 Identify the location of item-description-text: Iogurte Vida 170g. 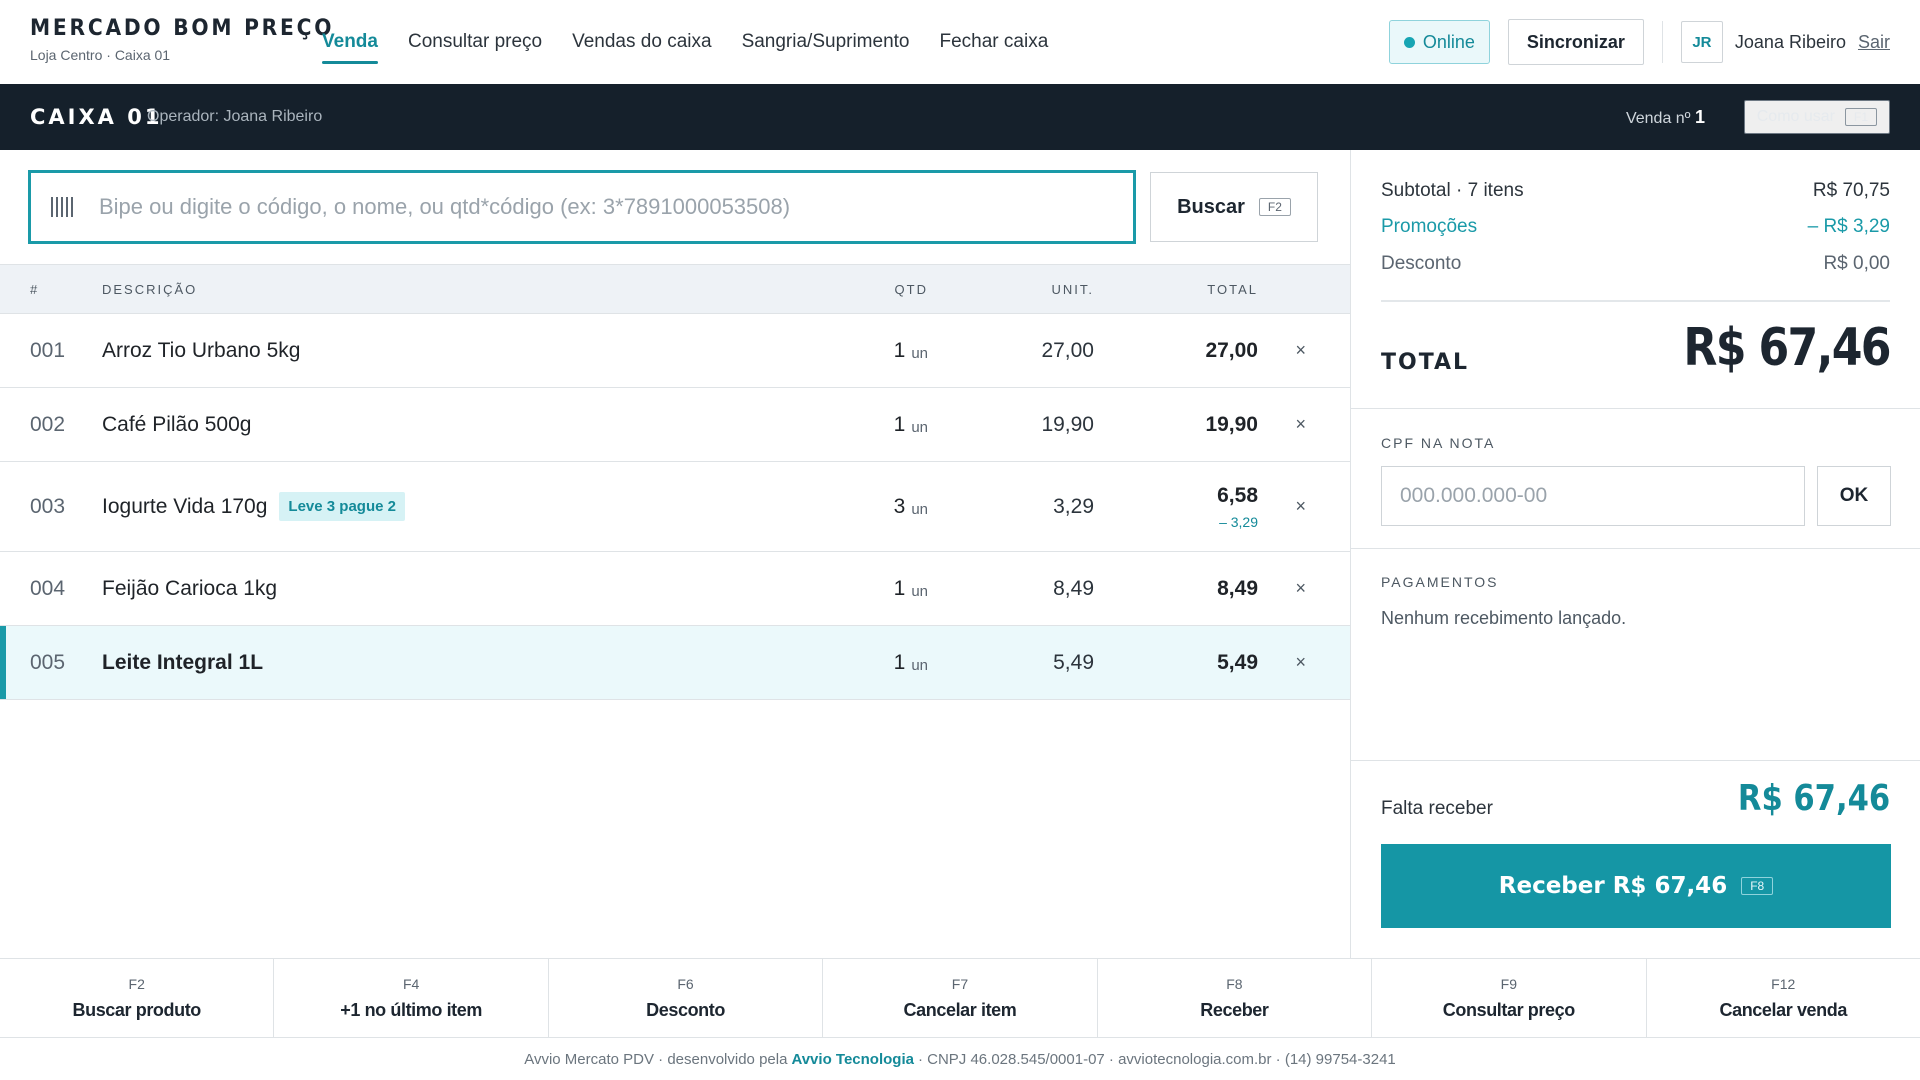
(185, 506).